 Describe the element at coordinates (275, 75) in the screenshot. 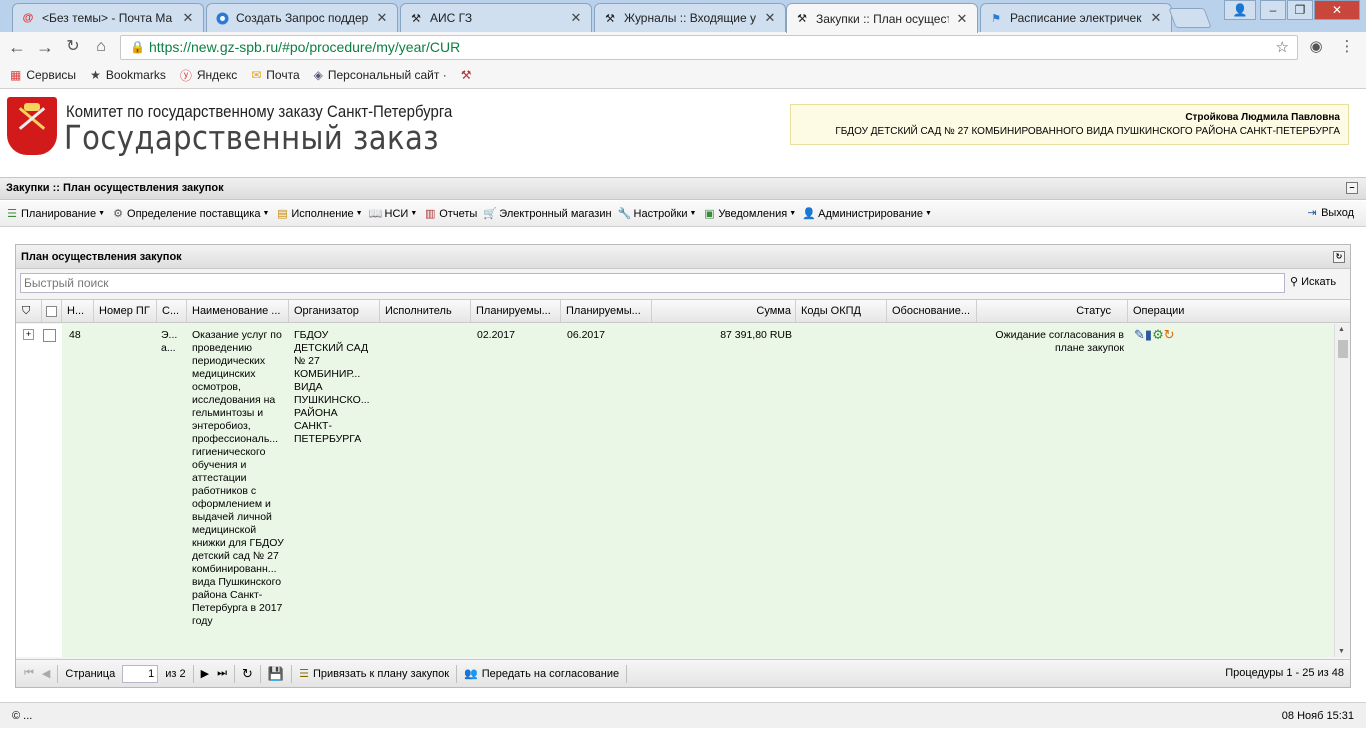

I see `bookmark-item: ✉ Почта` at that location.